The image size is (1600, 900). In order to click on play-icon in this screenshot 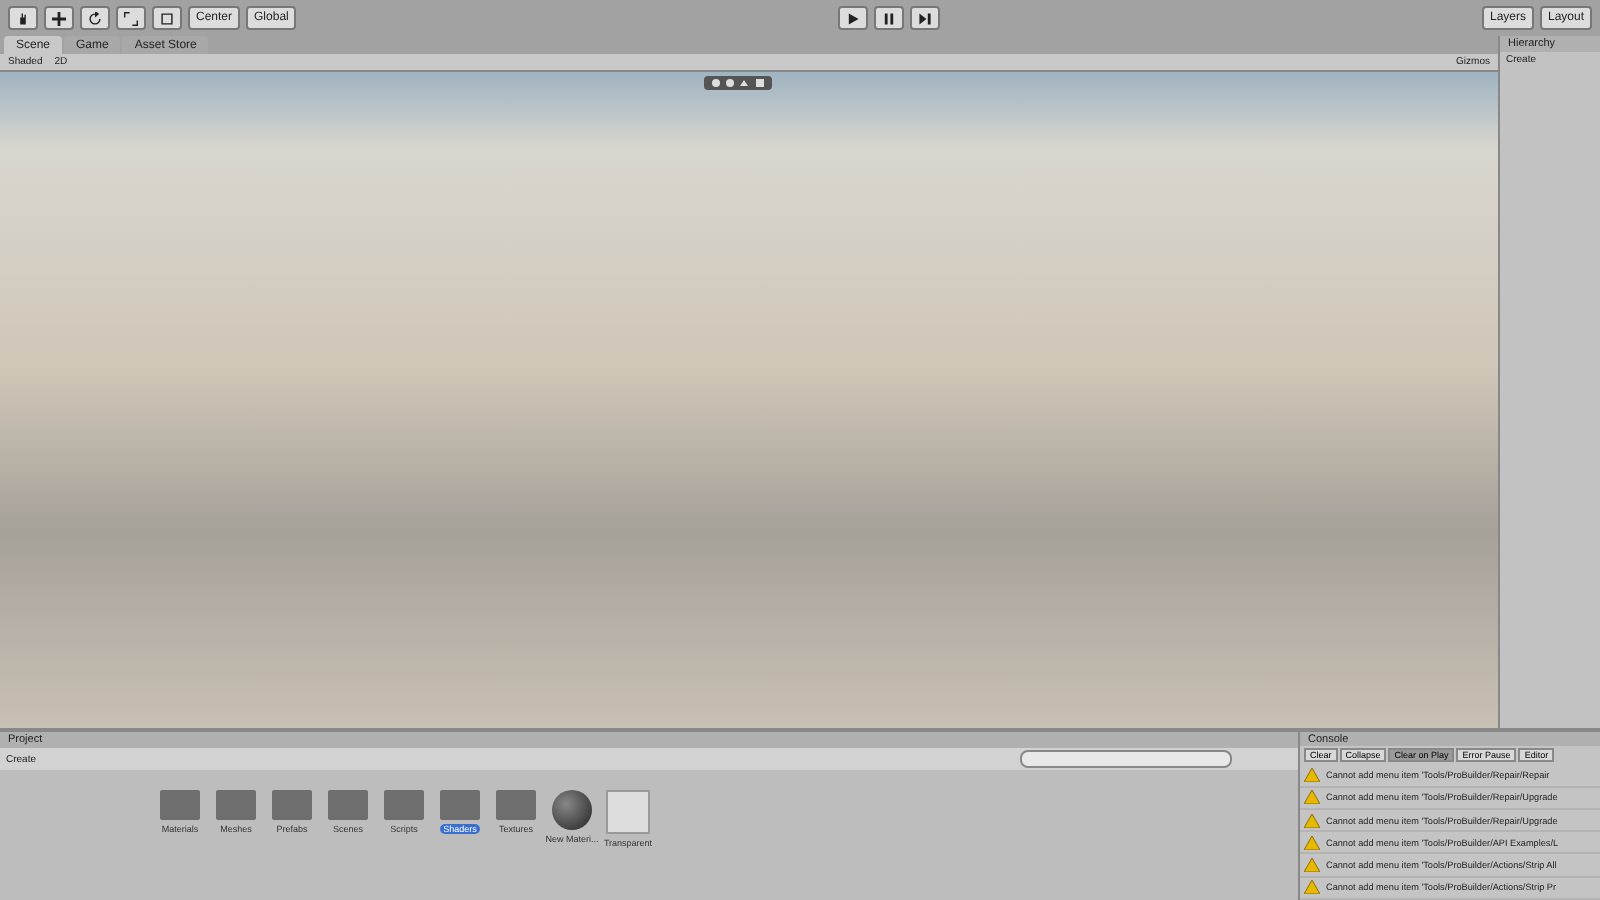, I will do `click(853, 18)`.